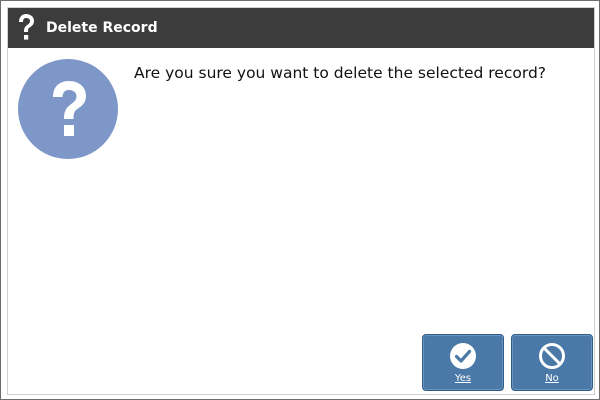  I want to click on no-button: No, so click(552, 362).